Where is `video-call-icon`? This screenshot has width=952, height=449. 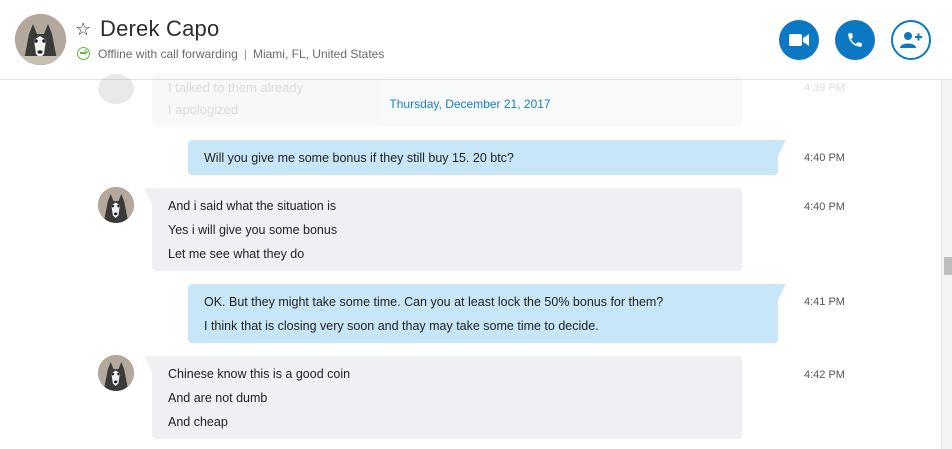 video-call-icon is located at coordinates (799, 40).